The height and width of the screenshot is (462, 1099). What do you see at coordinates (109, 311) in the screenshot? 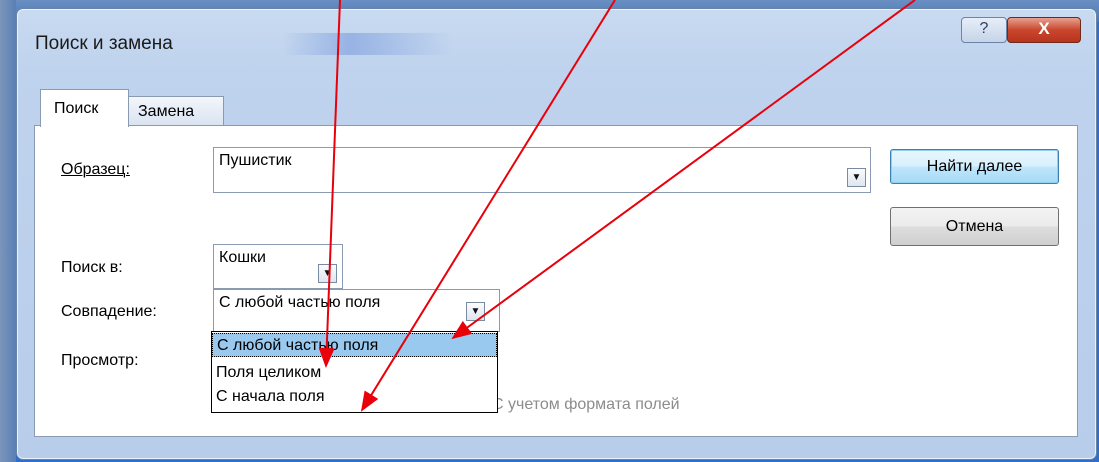
I see `match-label: Совпадение:` at bounding box center [109, 311].